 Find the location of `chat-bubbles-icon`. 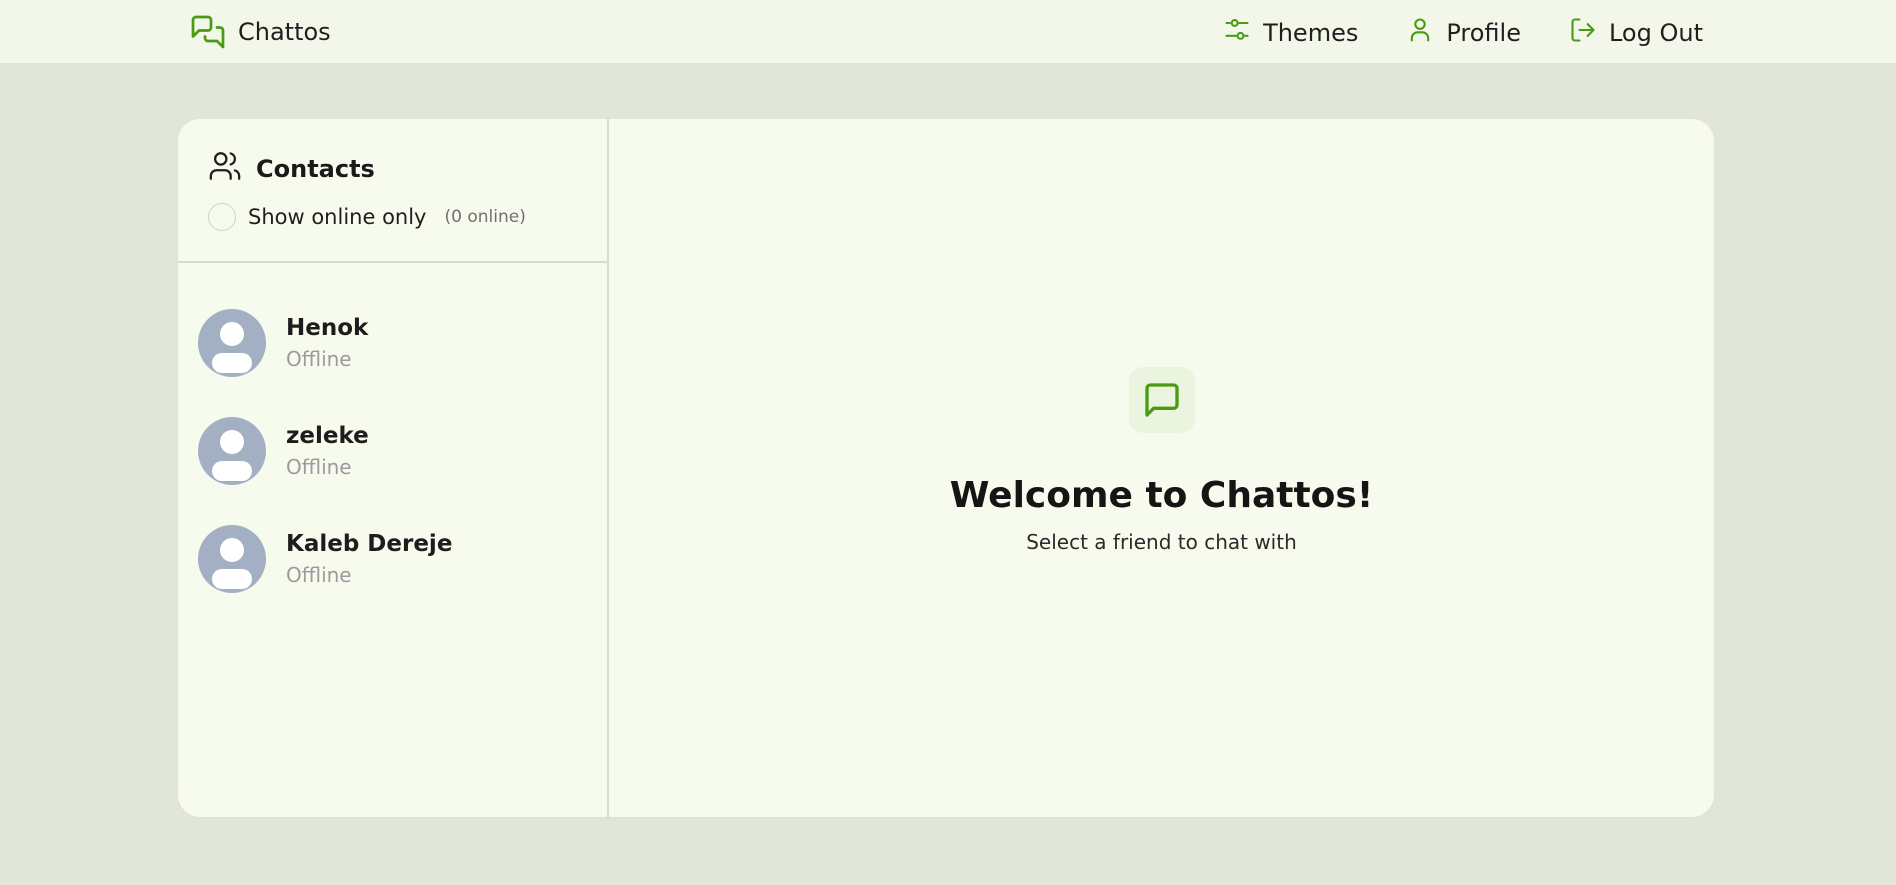

chat-bubbles-icon is located at coordinates (208, 32).